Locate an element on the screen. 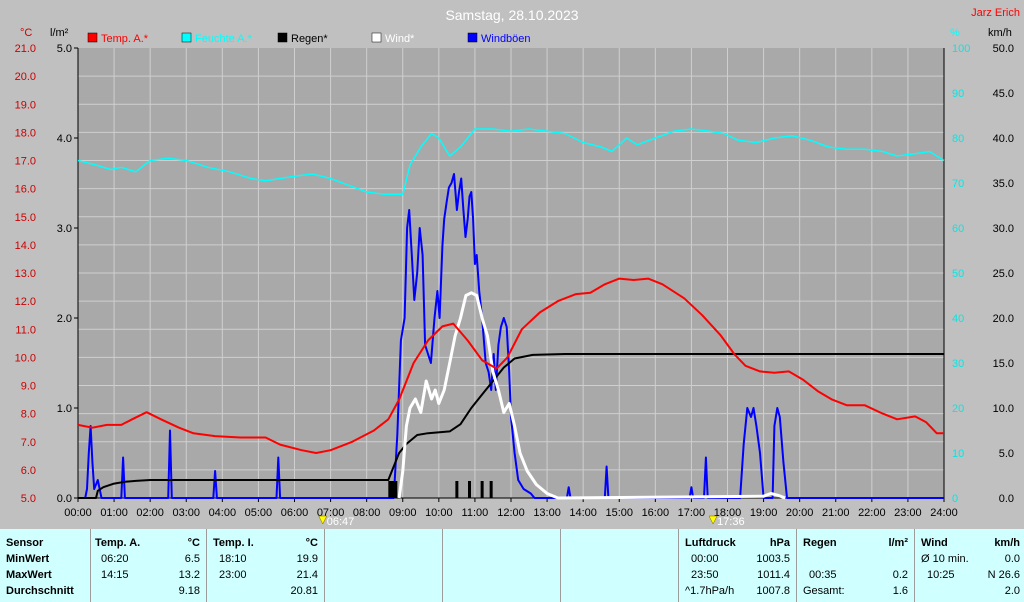 The width and height of the screenshot is (1024, 602). x-tick-label: 15:00 is located at coordinates (619, 513).